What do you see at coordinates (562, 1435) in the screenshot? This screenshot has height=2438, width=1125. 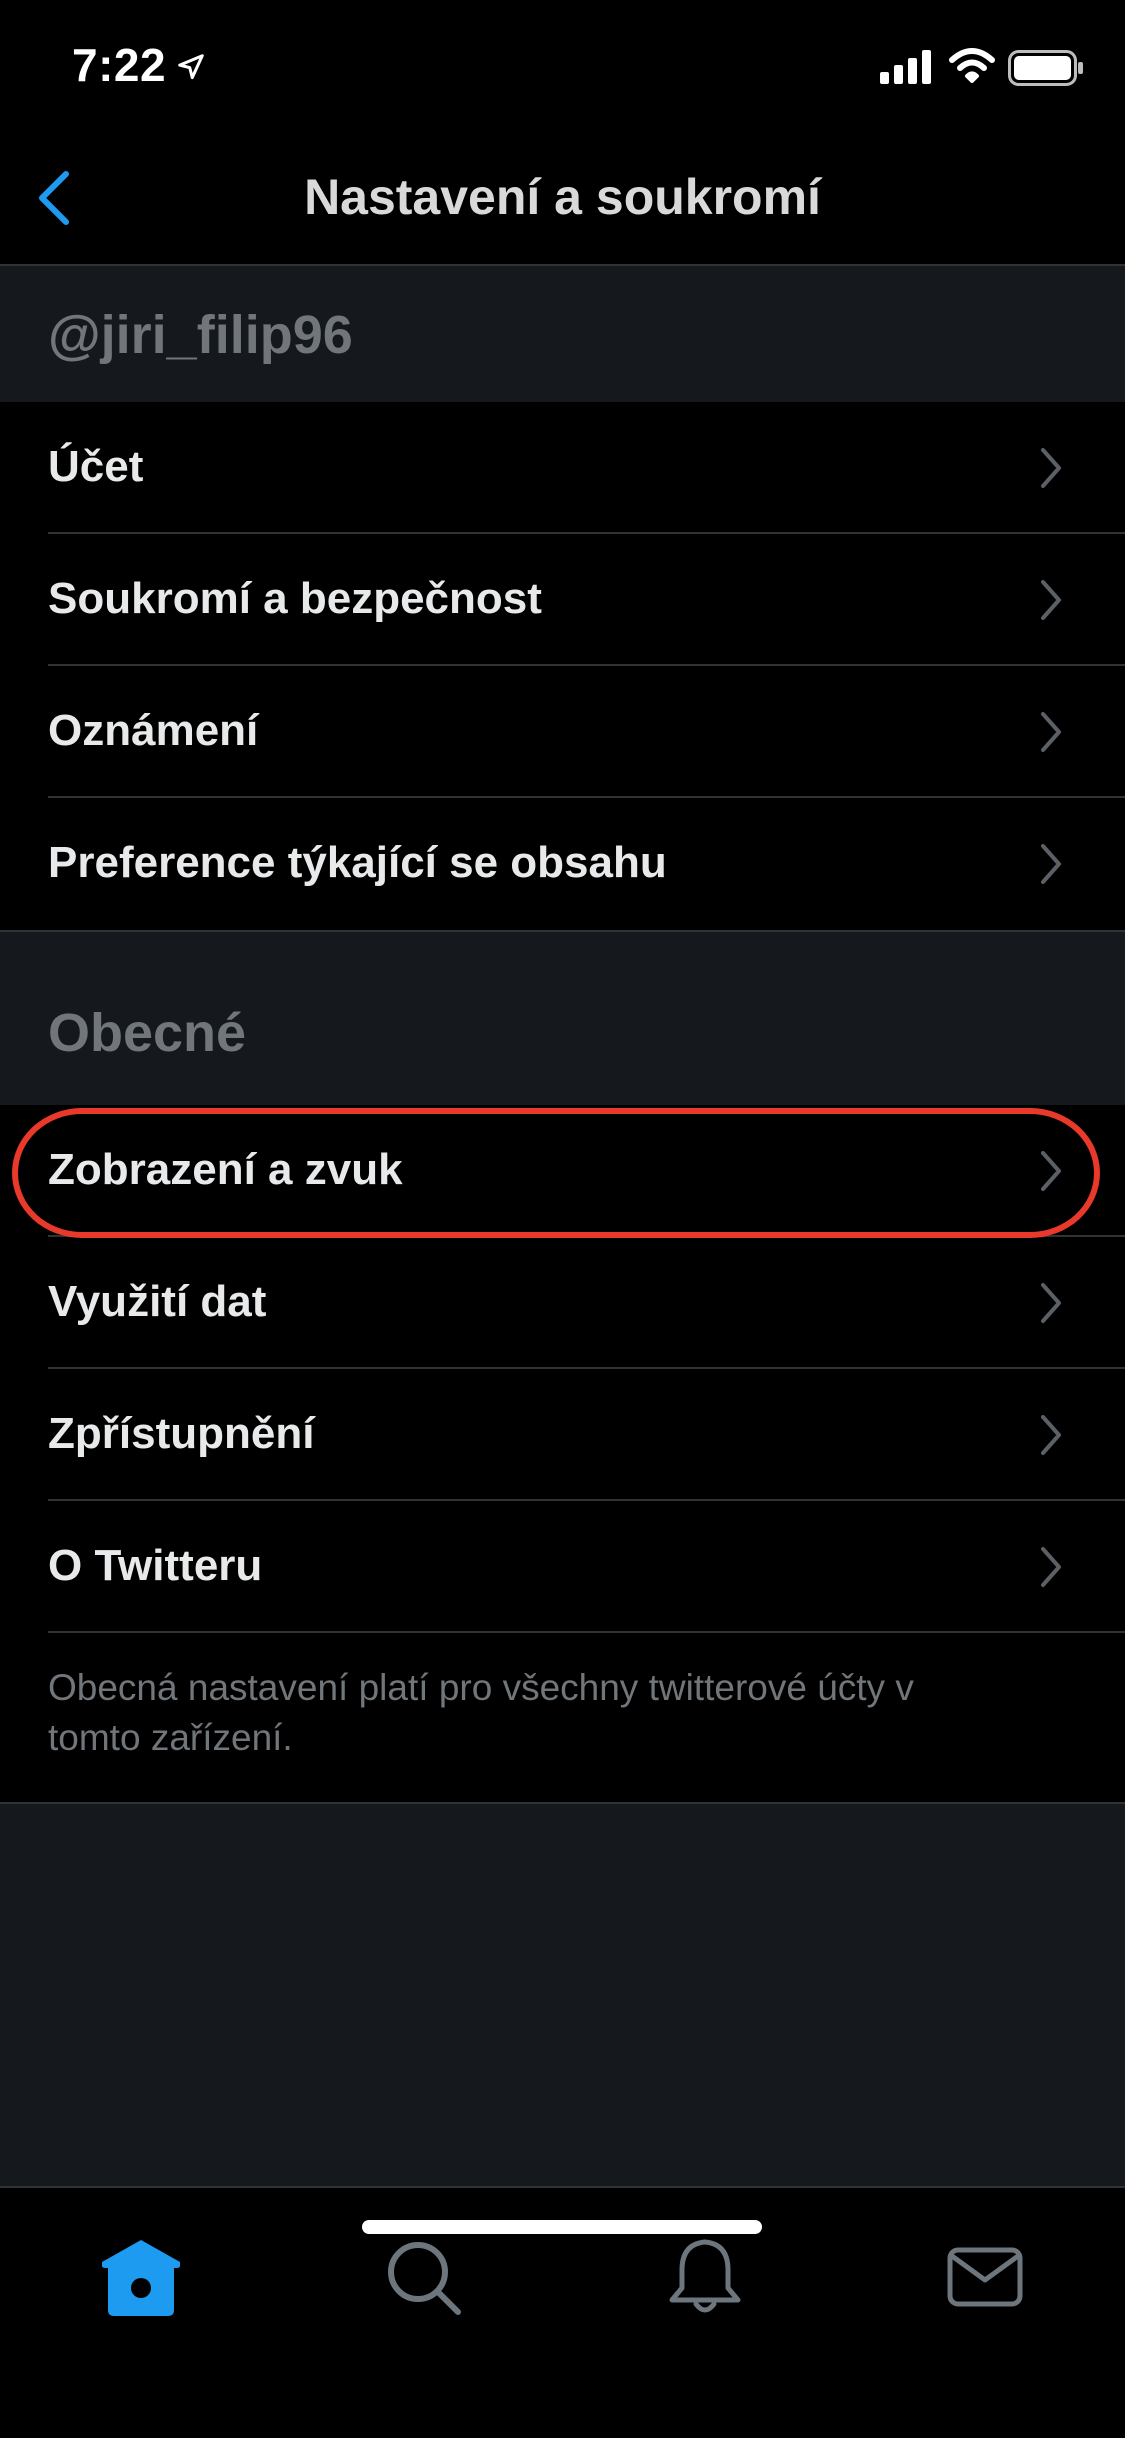 I see `settings-item-accessibility: Zpřístupnění` at bounding box center [562, 1435].